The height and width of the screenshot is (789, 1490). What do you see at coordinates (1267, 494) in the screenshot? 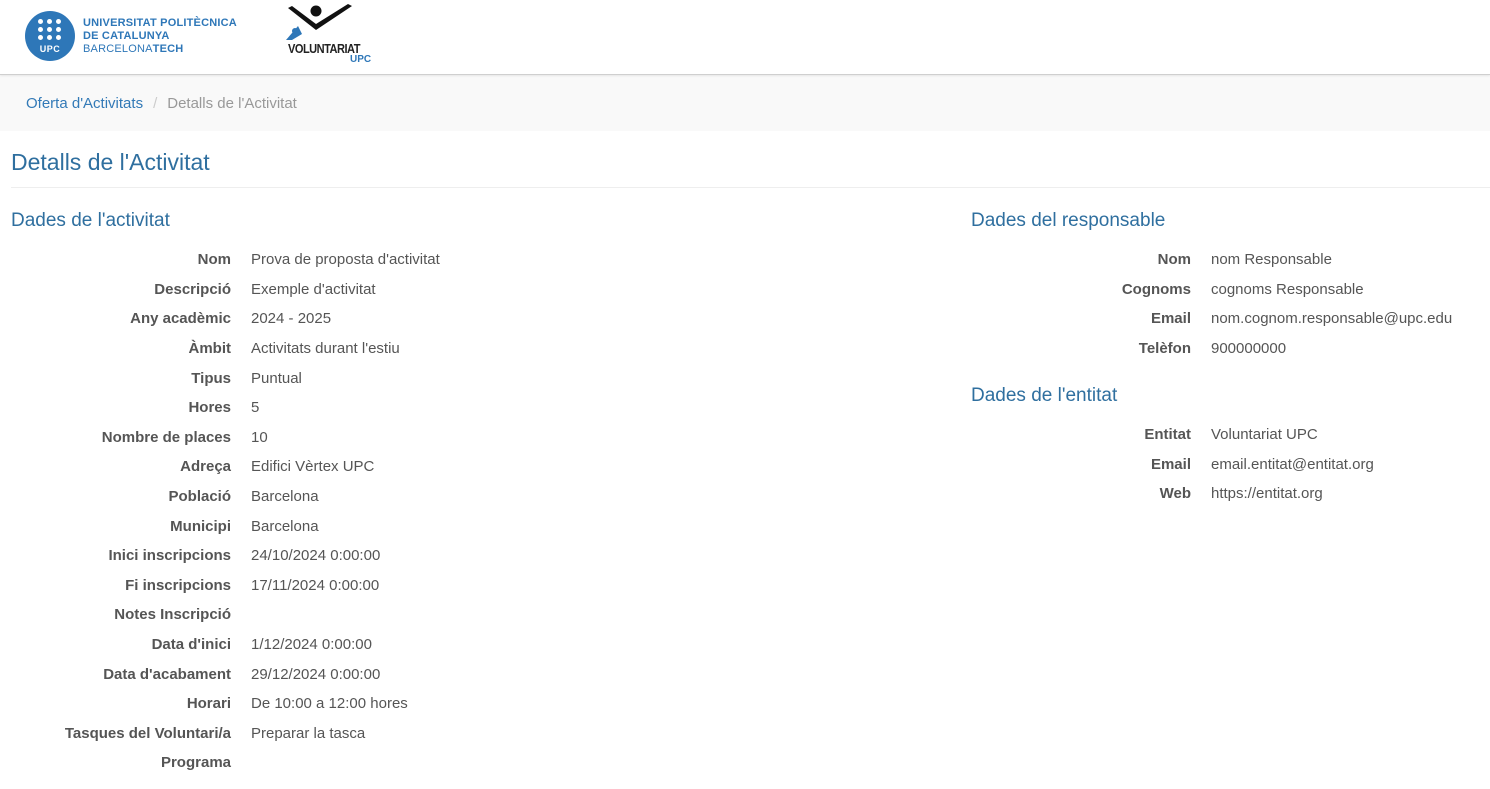
I see `detail-value: https://entitat.org` at bounding box center [1267, 494].